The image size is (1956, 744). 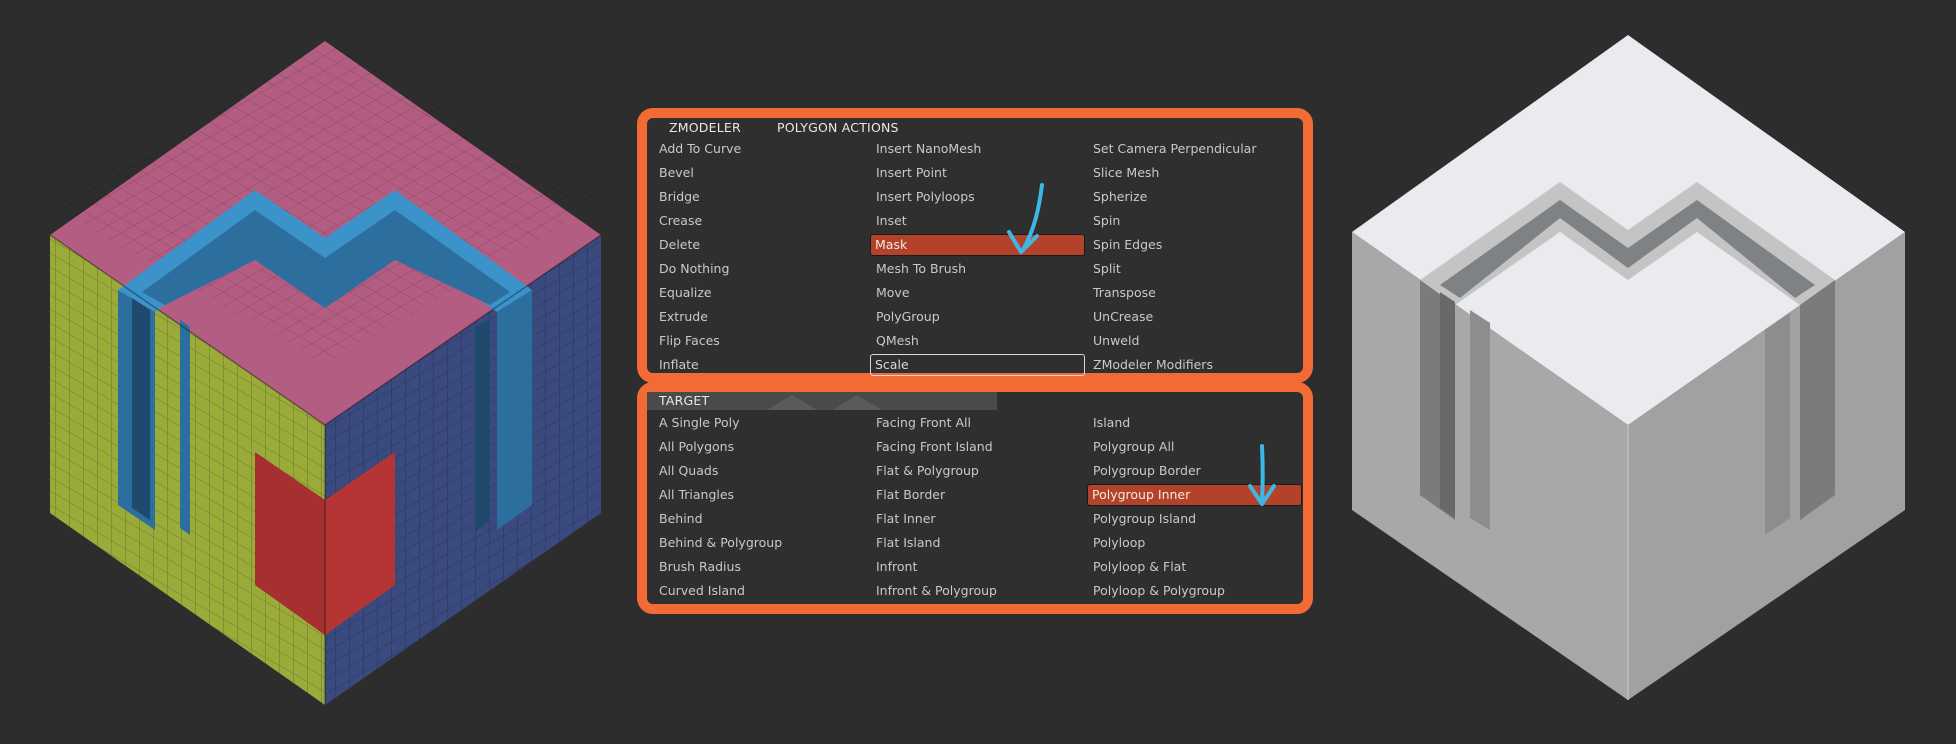 I want to click on menu-item-facing-front-all: Facing Front All, so click(x=977, y=423).